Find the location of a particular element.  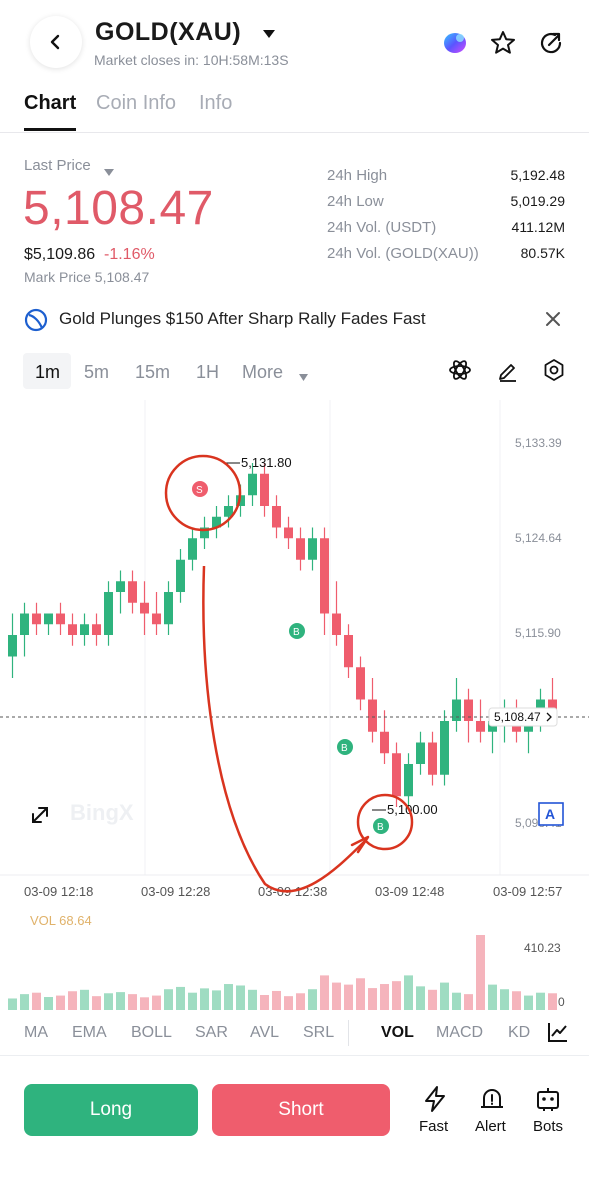

high-marker: 5,131.80 is located at coordinates (259, 462).